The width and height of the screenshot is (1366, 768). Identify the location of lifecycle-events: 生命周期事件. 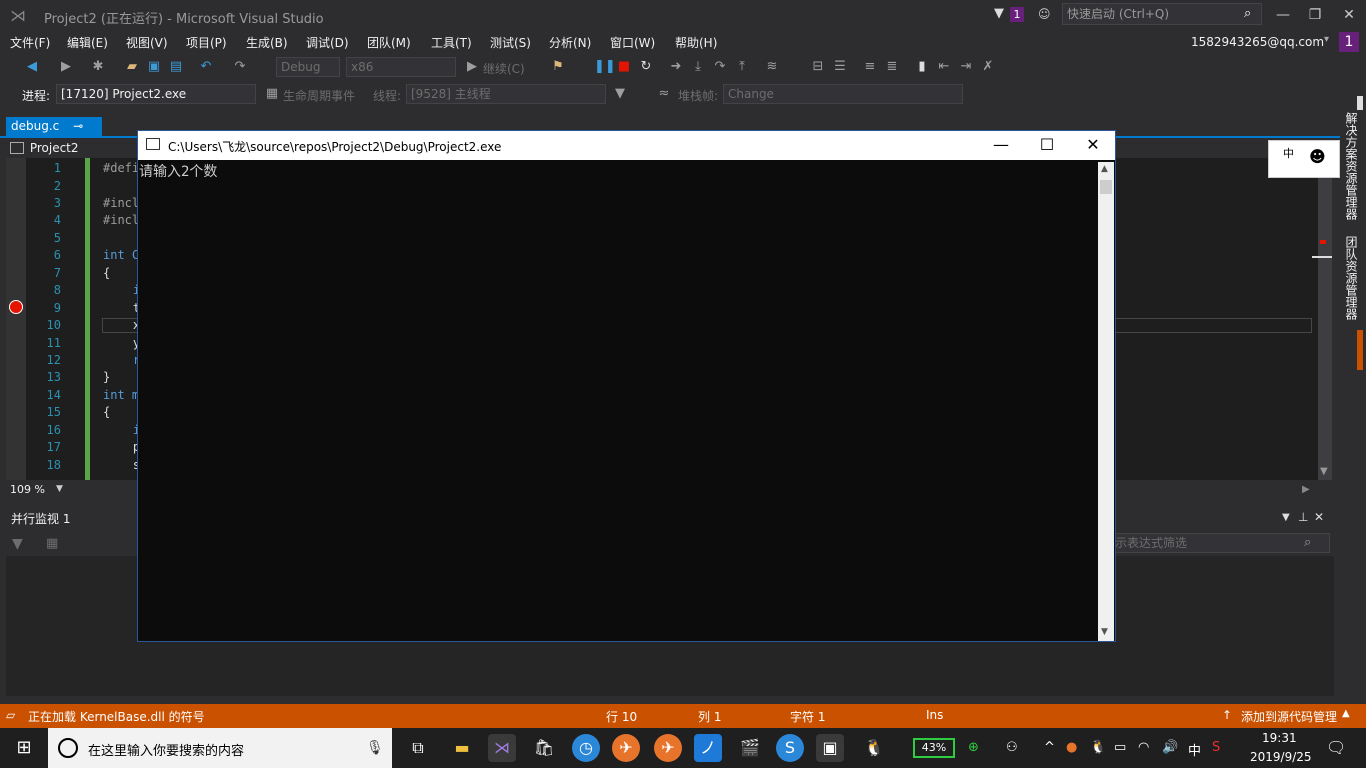
(319, 95).